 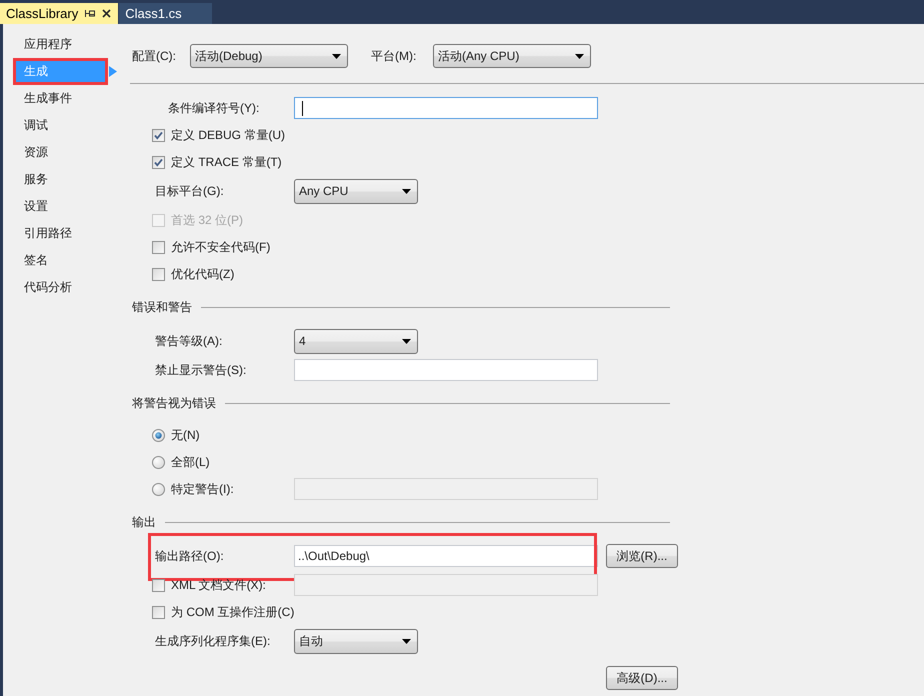 I want to click on checkbox-label: 定义 TRACE 常量(T), so click(x=226, y=162).